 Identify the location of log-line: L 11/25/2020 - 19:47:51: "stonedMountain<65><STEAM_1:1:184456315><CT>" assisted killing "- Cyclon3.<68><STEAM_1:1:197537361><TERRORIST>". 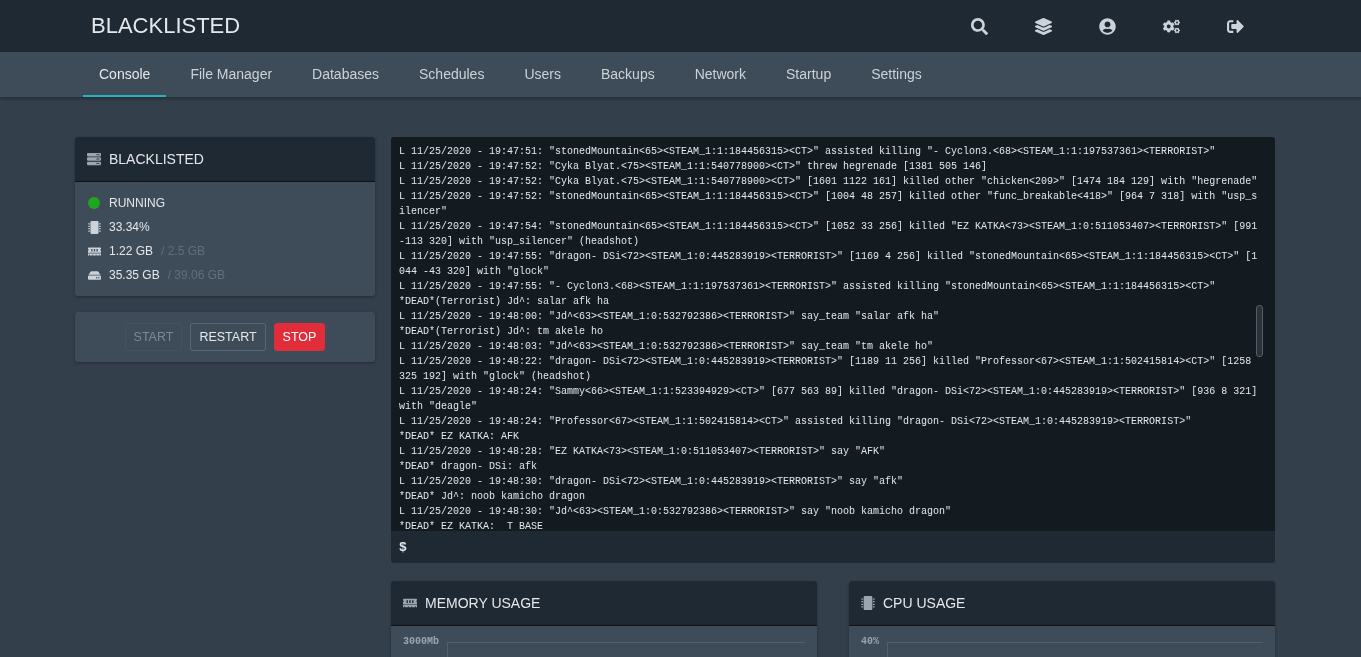
(808, 152).